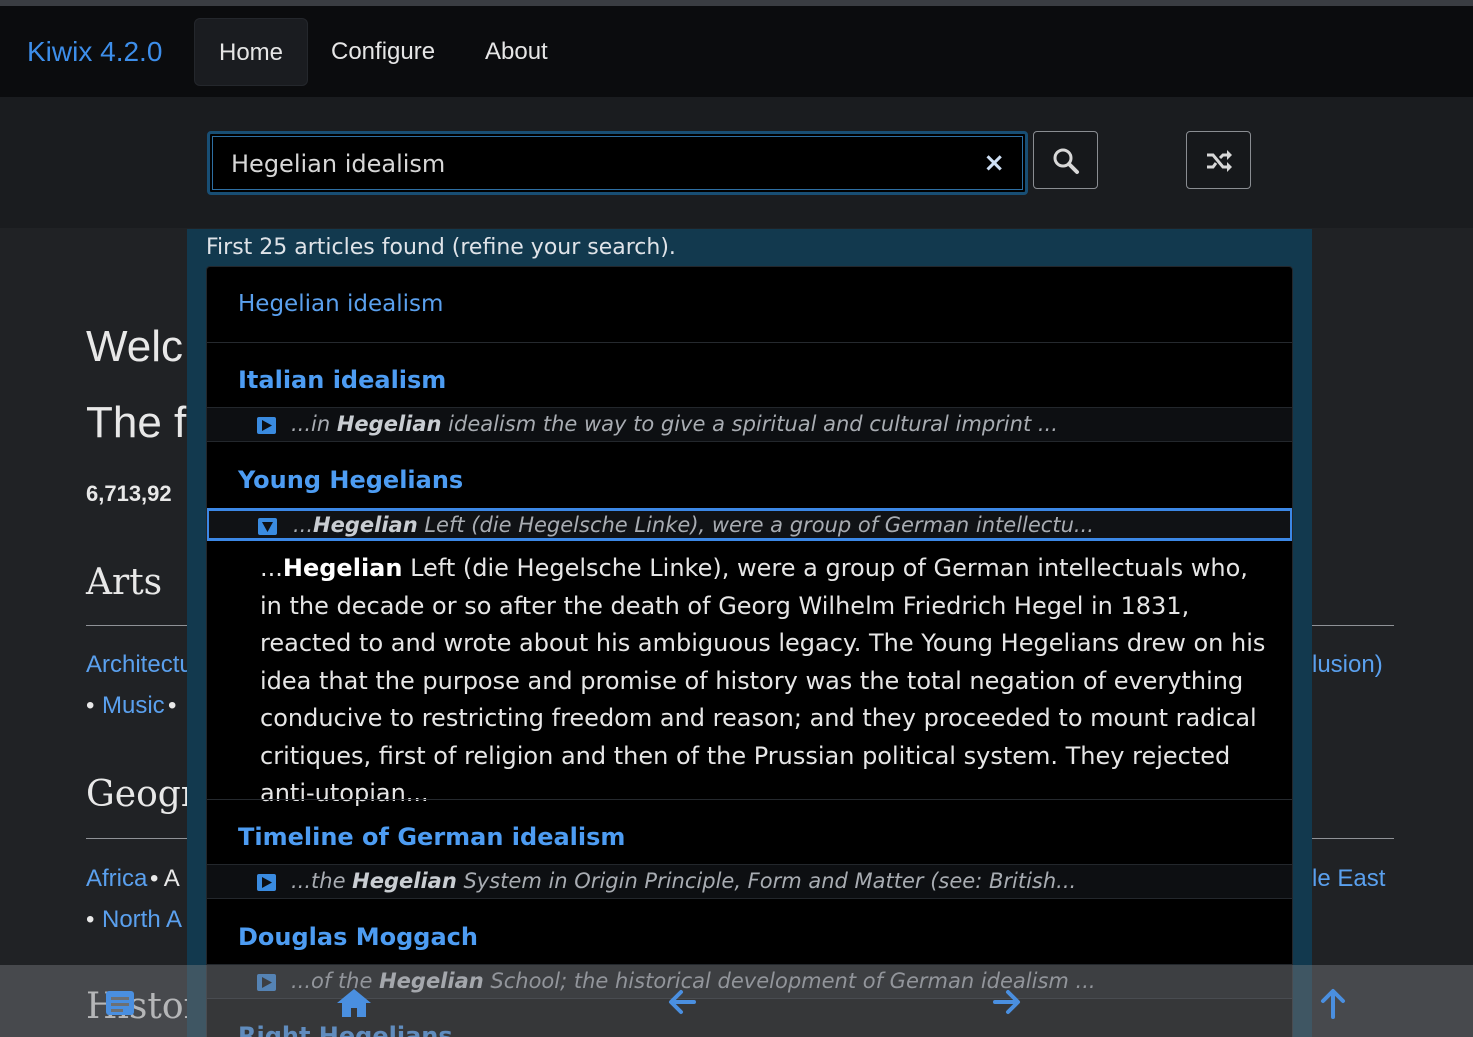 This screenshot has width=1473, height=1037. Describe the element at coordinates (736, 1001) in the screenshot. I see `bottom-toolbar` at that location.